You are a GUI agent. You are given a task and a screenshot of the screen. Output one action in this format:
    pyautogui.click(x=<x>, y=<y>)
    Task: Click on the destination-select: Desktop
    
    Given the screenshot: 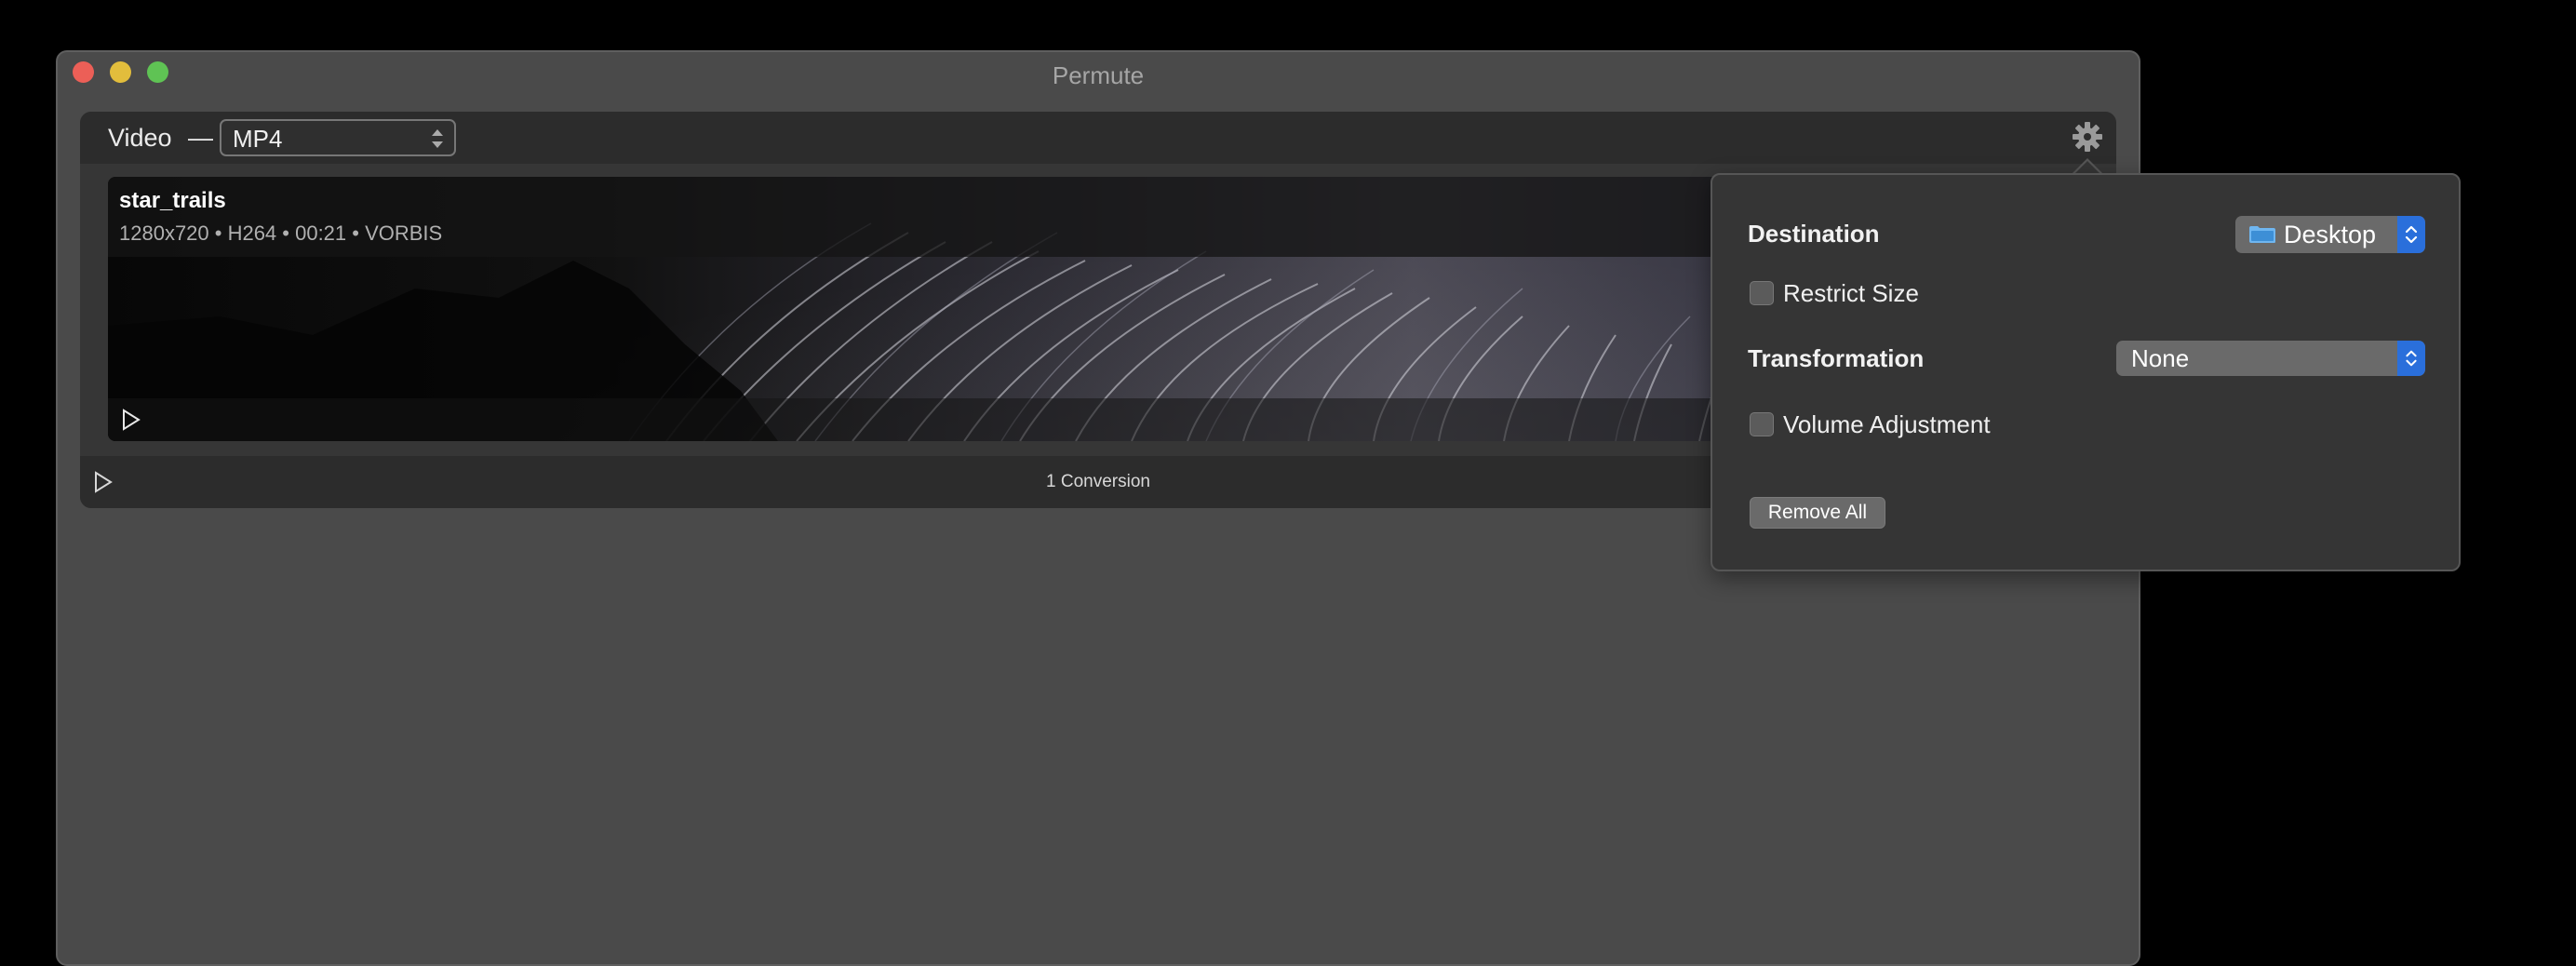 What is the action you would take?
    pyautogui.click(x=2330, y=234)
    